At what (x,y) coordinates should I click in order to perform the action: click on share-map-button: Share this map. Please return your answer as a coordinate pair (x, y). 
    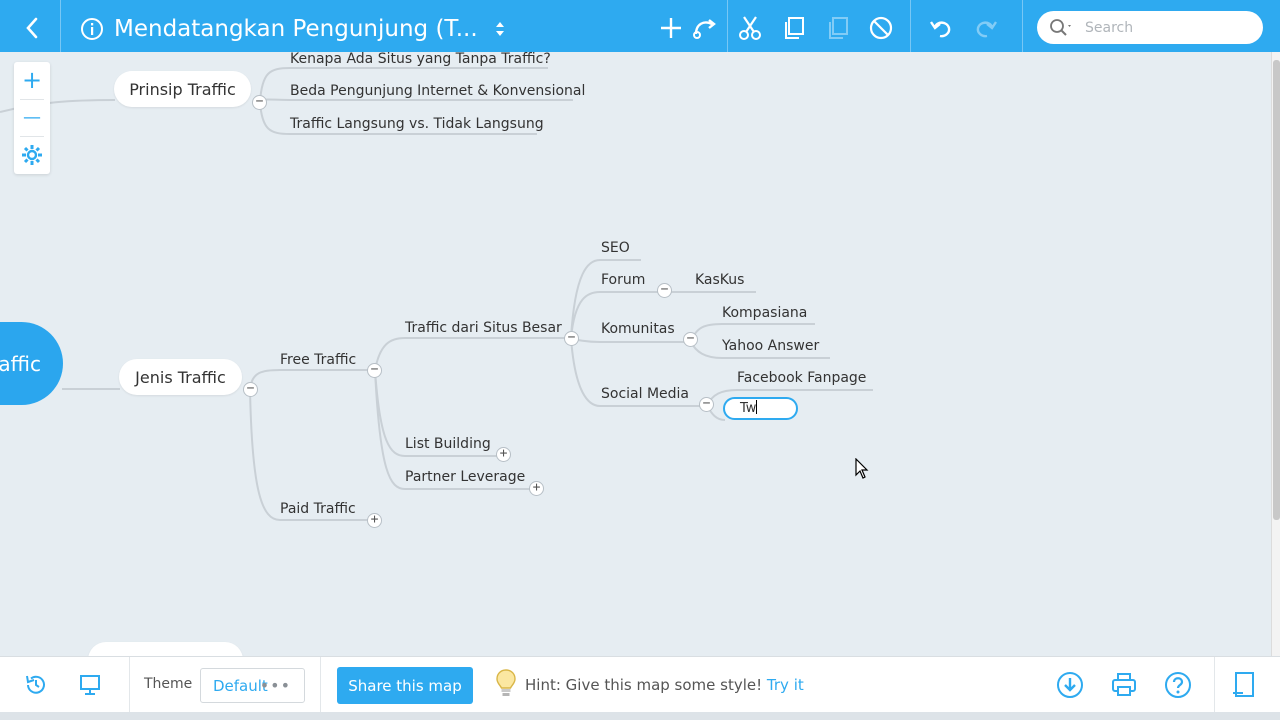
    Looking at the image, I should click on (405, 685).